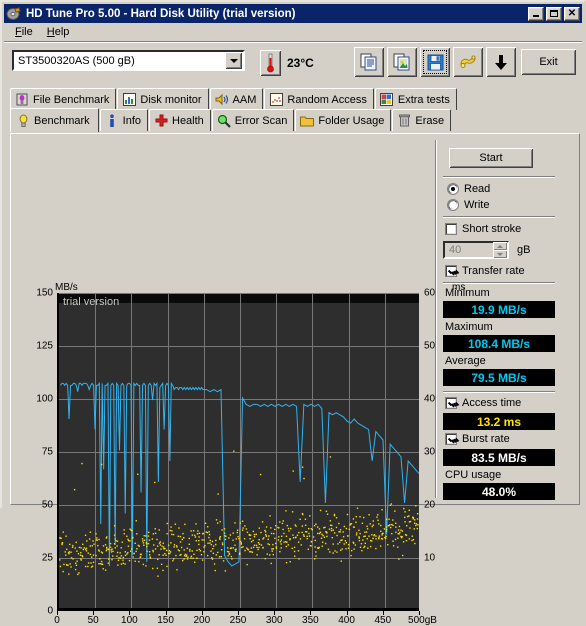 The image size is (586, 626). I want to click on tab-random-access-label: Random Access, so click(327, 99).